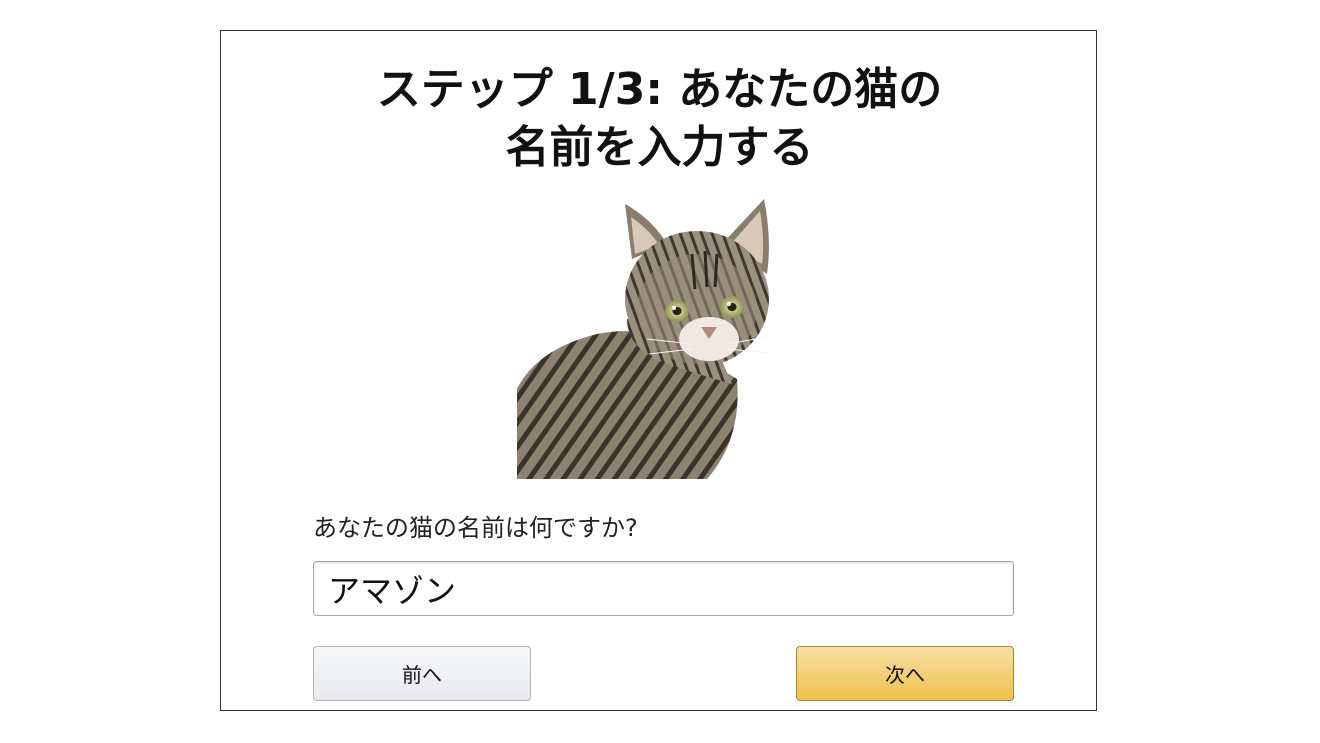 The image size is (1320, 743). I want to click on step-title-line-1: ステップ 1/3: あなたの猫の, so click(659, 89).